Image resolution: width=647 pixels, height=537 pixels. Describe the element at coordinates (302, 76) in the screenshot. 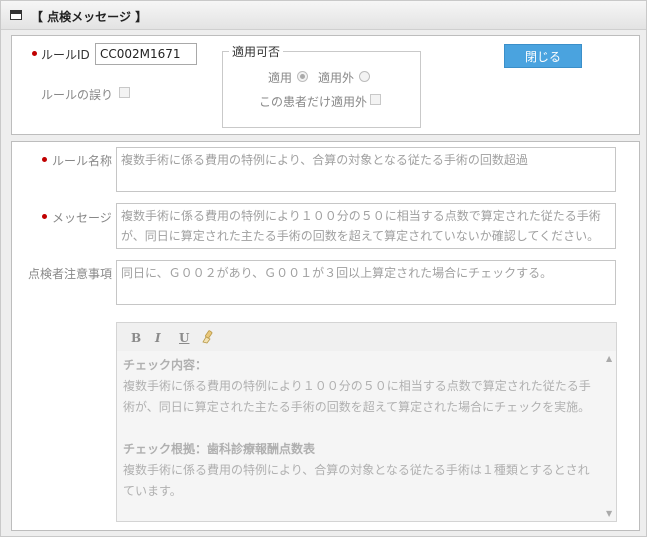

I see `option-applicable-radio` at that location.